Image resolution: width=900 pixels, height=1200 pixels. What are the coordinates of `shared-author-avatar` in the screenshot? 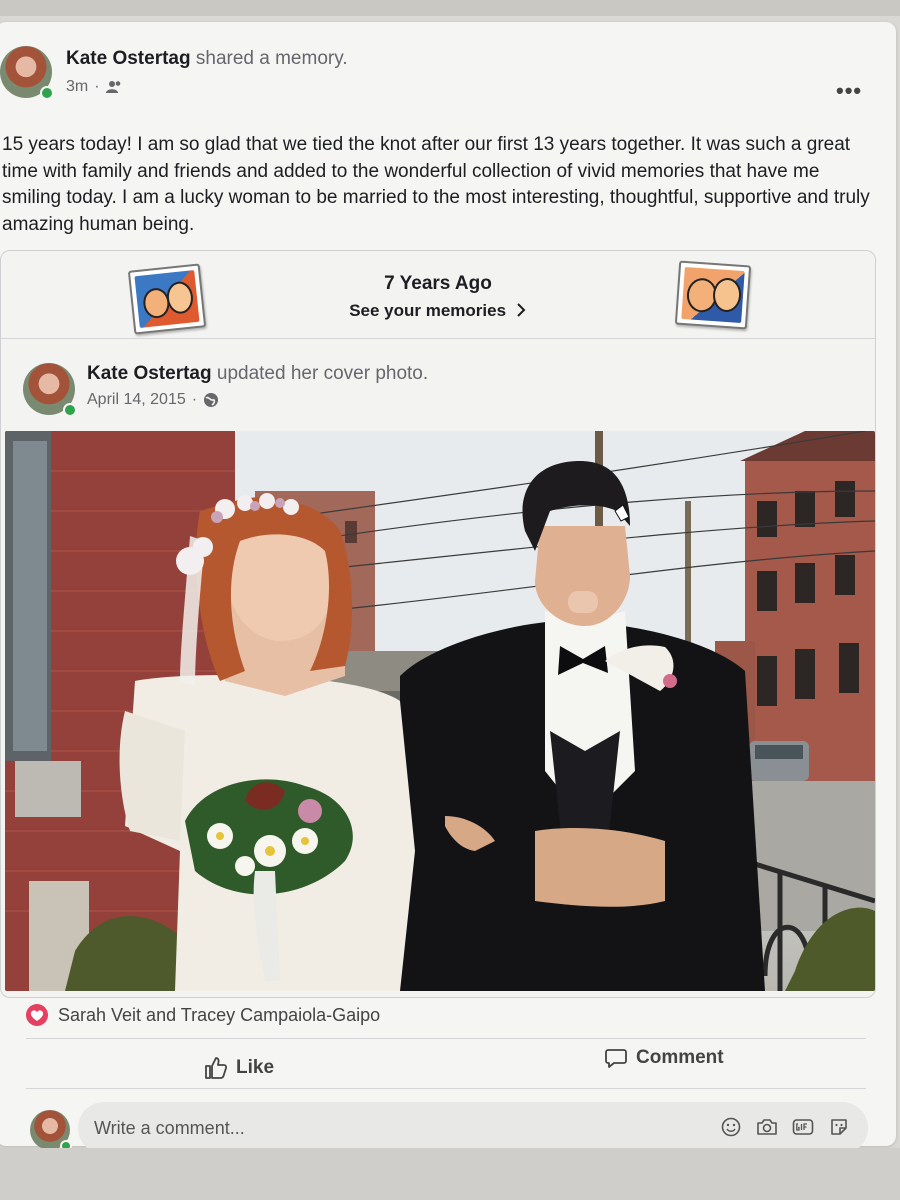 It's located at (50, 390).